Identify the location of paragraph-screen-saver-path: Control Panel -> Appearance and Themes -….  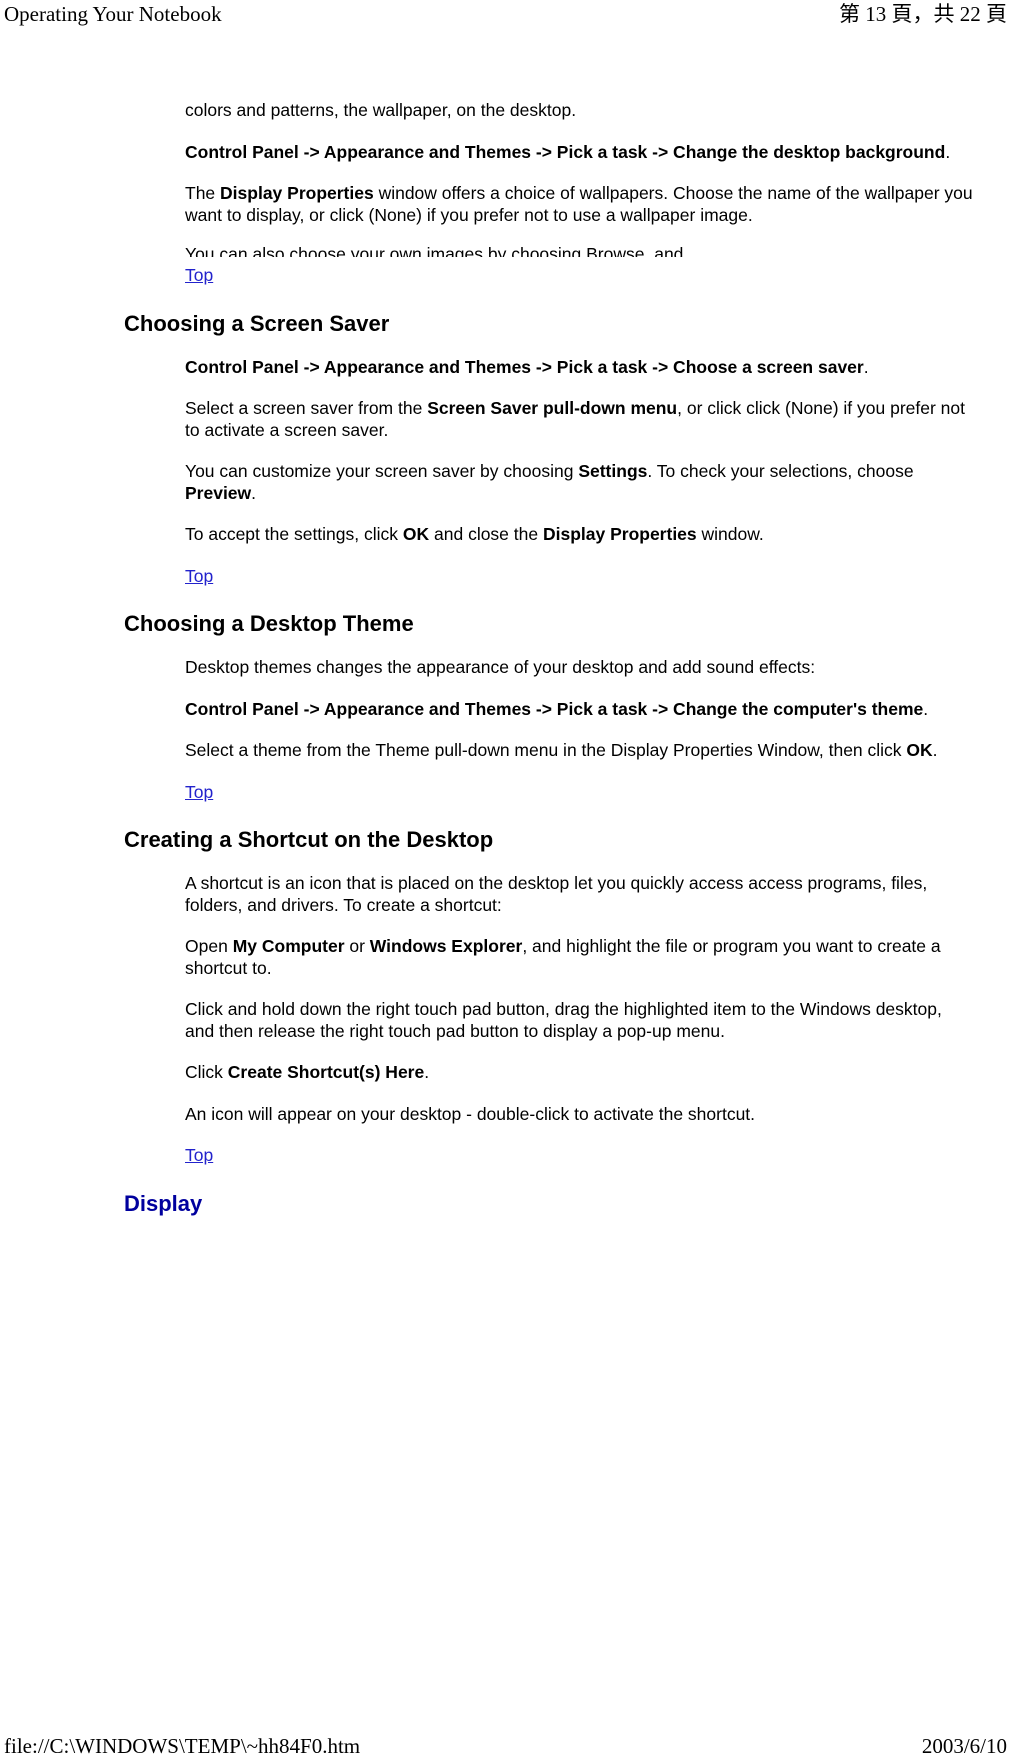
(579, 368).